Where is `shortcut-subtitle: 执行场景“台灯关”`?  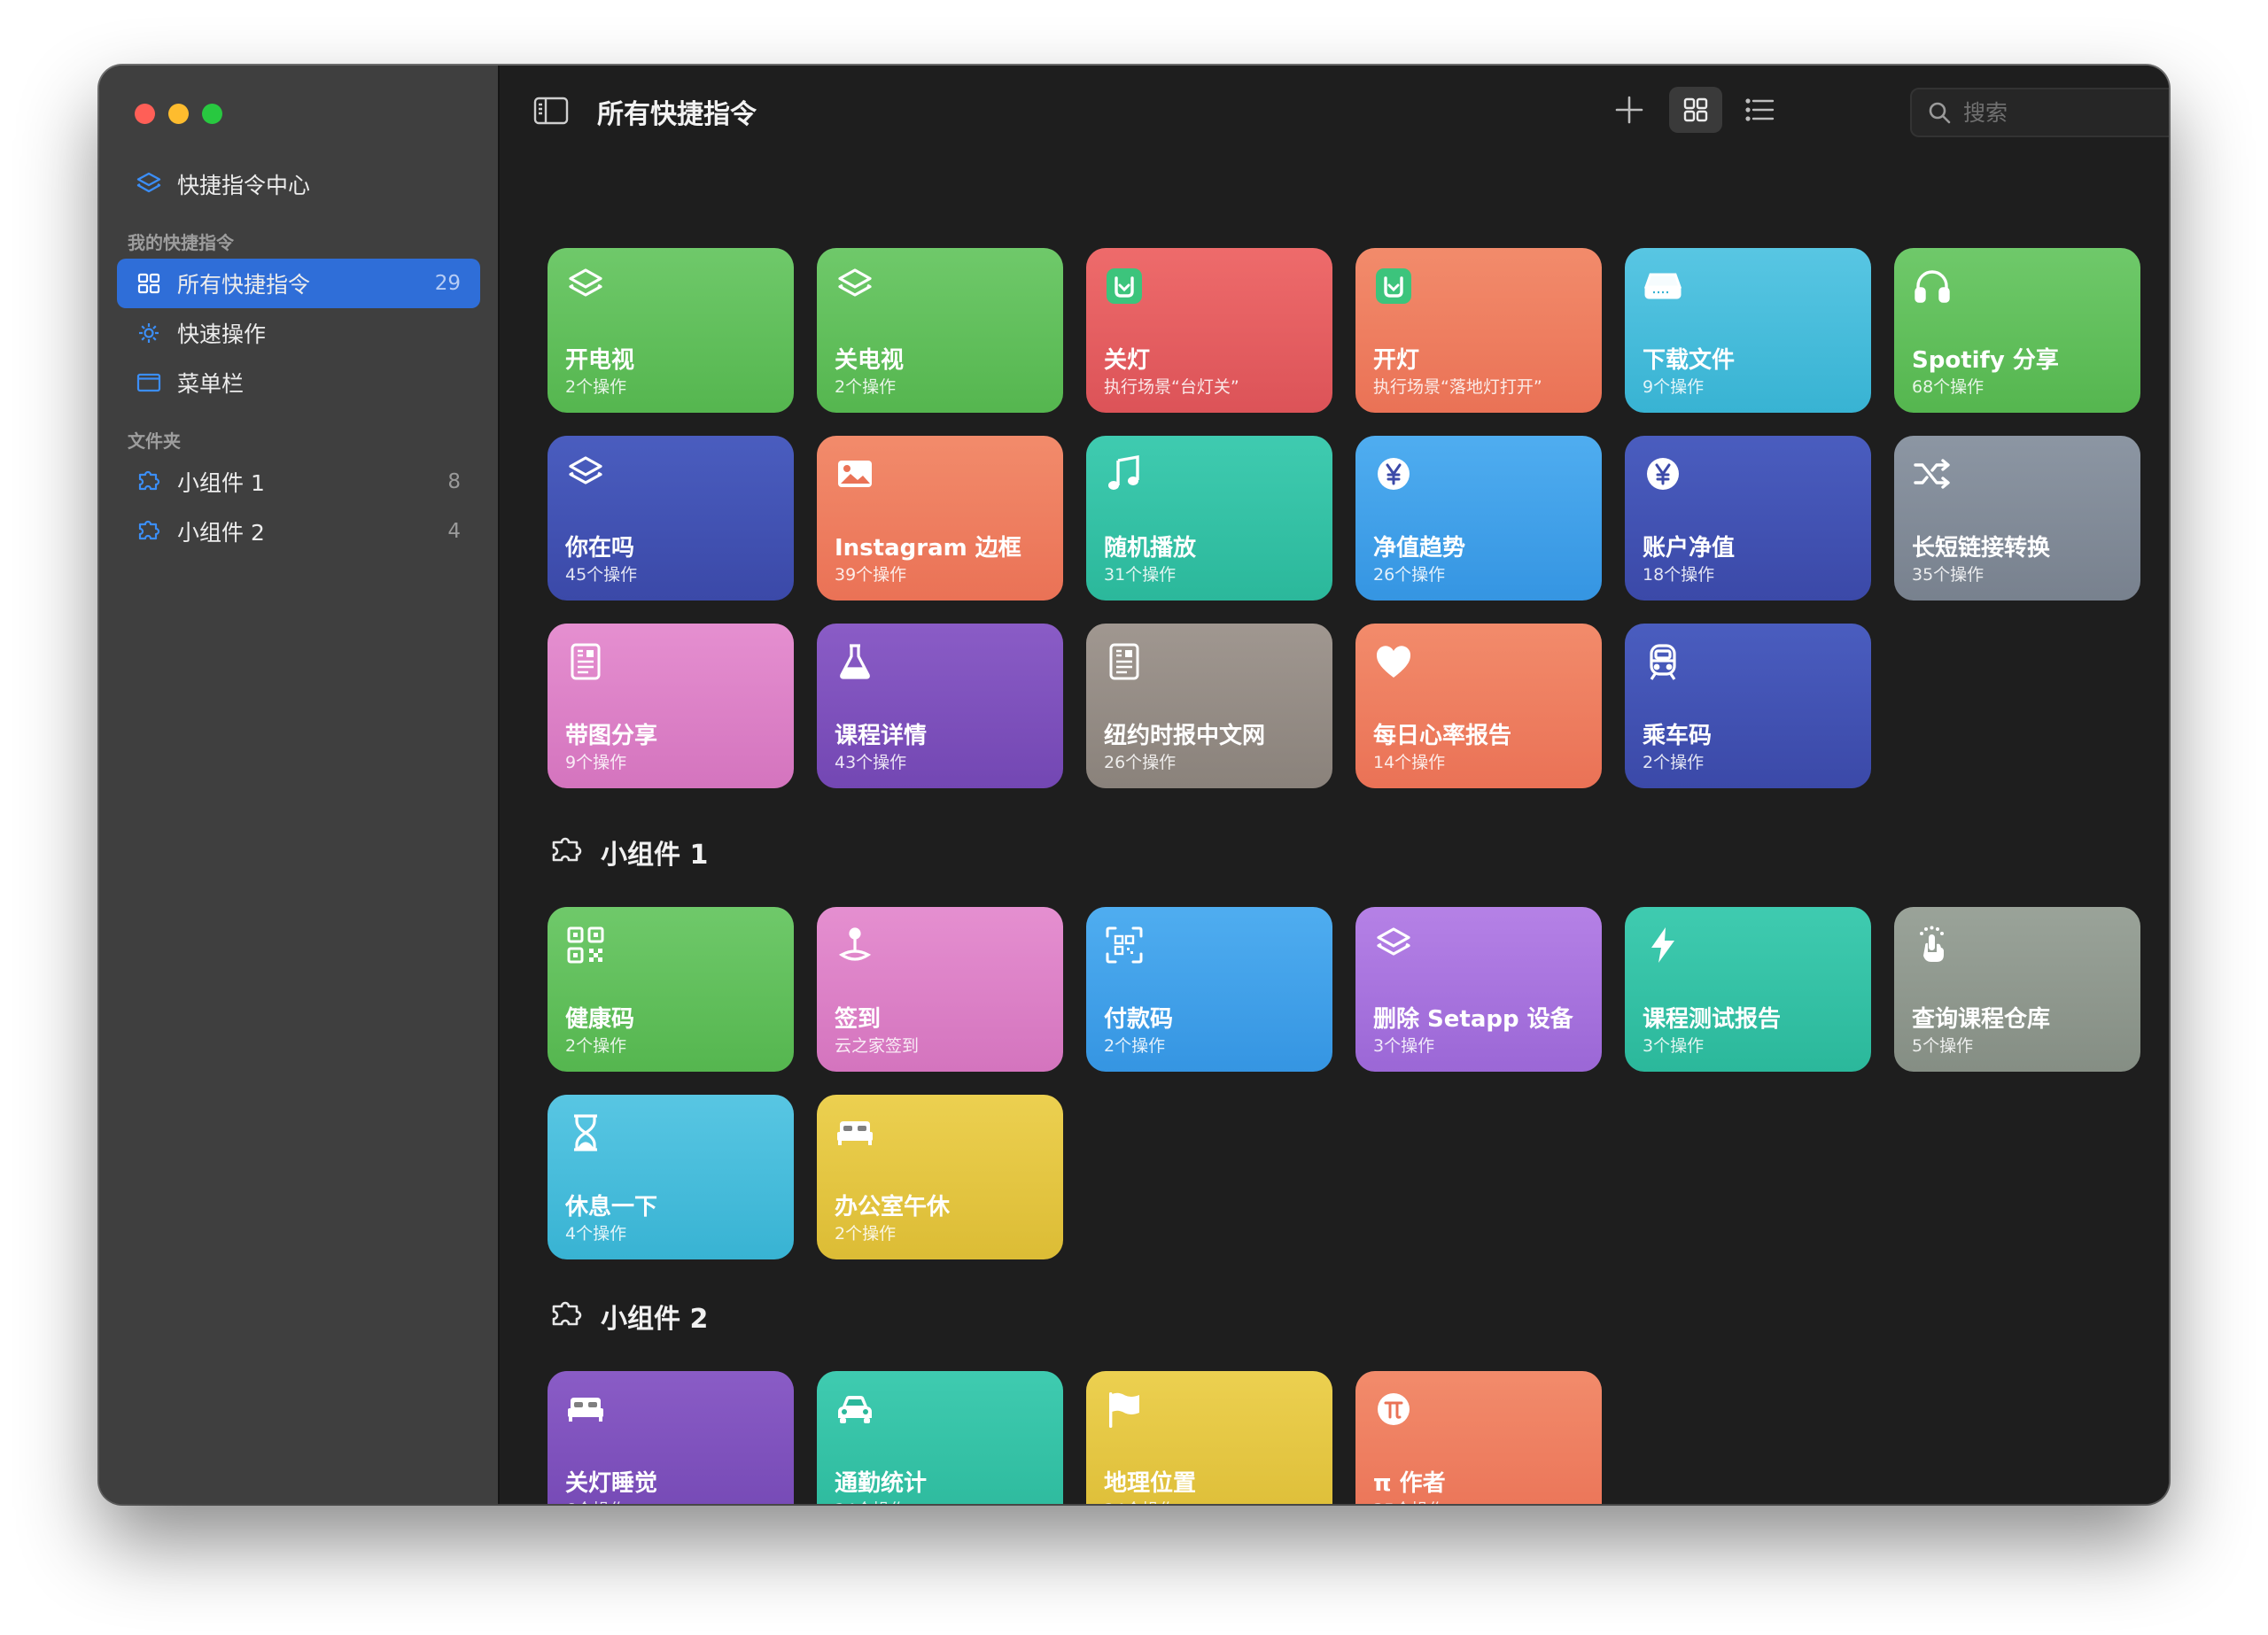
shortcut-subtitle: 执行场景“台灯关” is located at coordinates (1171, 387).